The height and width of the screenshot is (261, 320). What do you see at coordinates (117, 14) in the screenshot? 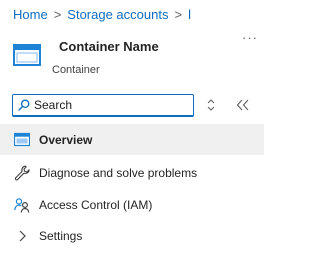
I see `breadcrumb-storage-accounts: Storage accounts` at bounding box center [117, 14].